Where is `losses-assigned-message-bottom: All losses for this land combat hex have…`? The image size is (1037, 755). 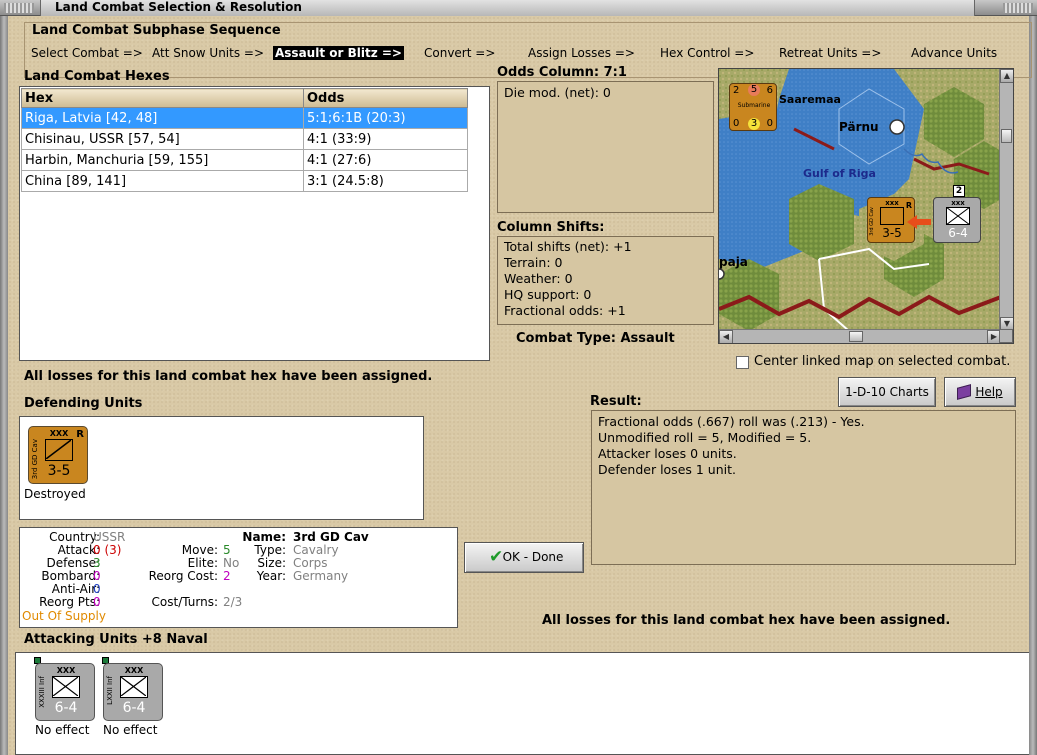 losses-assigned-message-bottom: All losses for this land combat hex have… is located at coordinates (746, 620).